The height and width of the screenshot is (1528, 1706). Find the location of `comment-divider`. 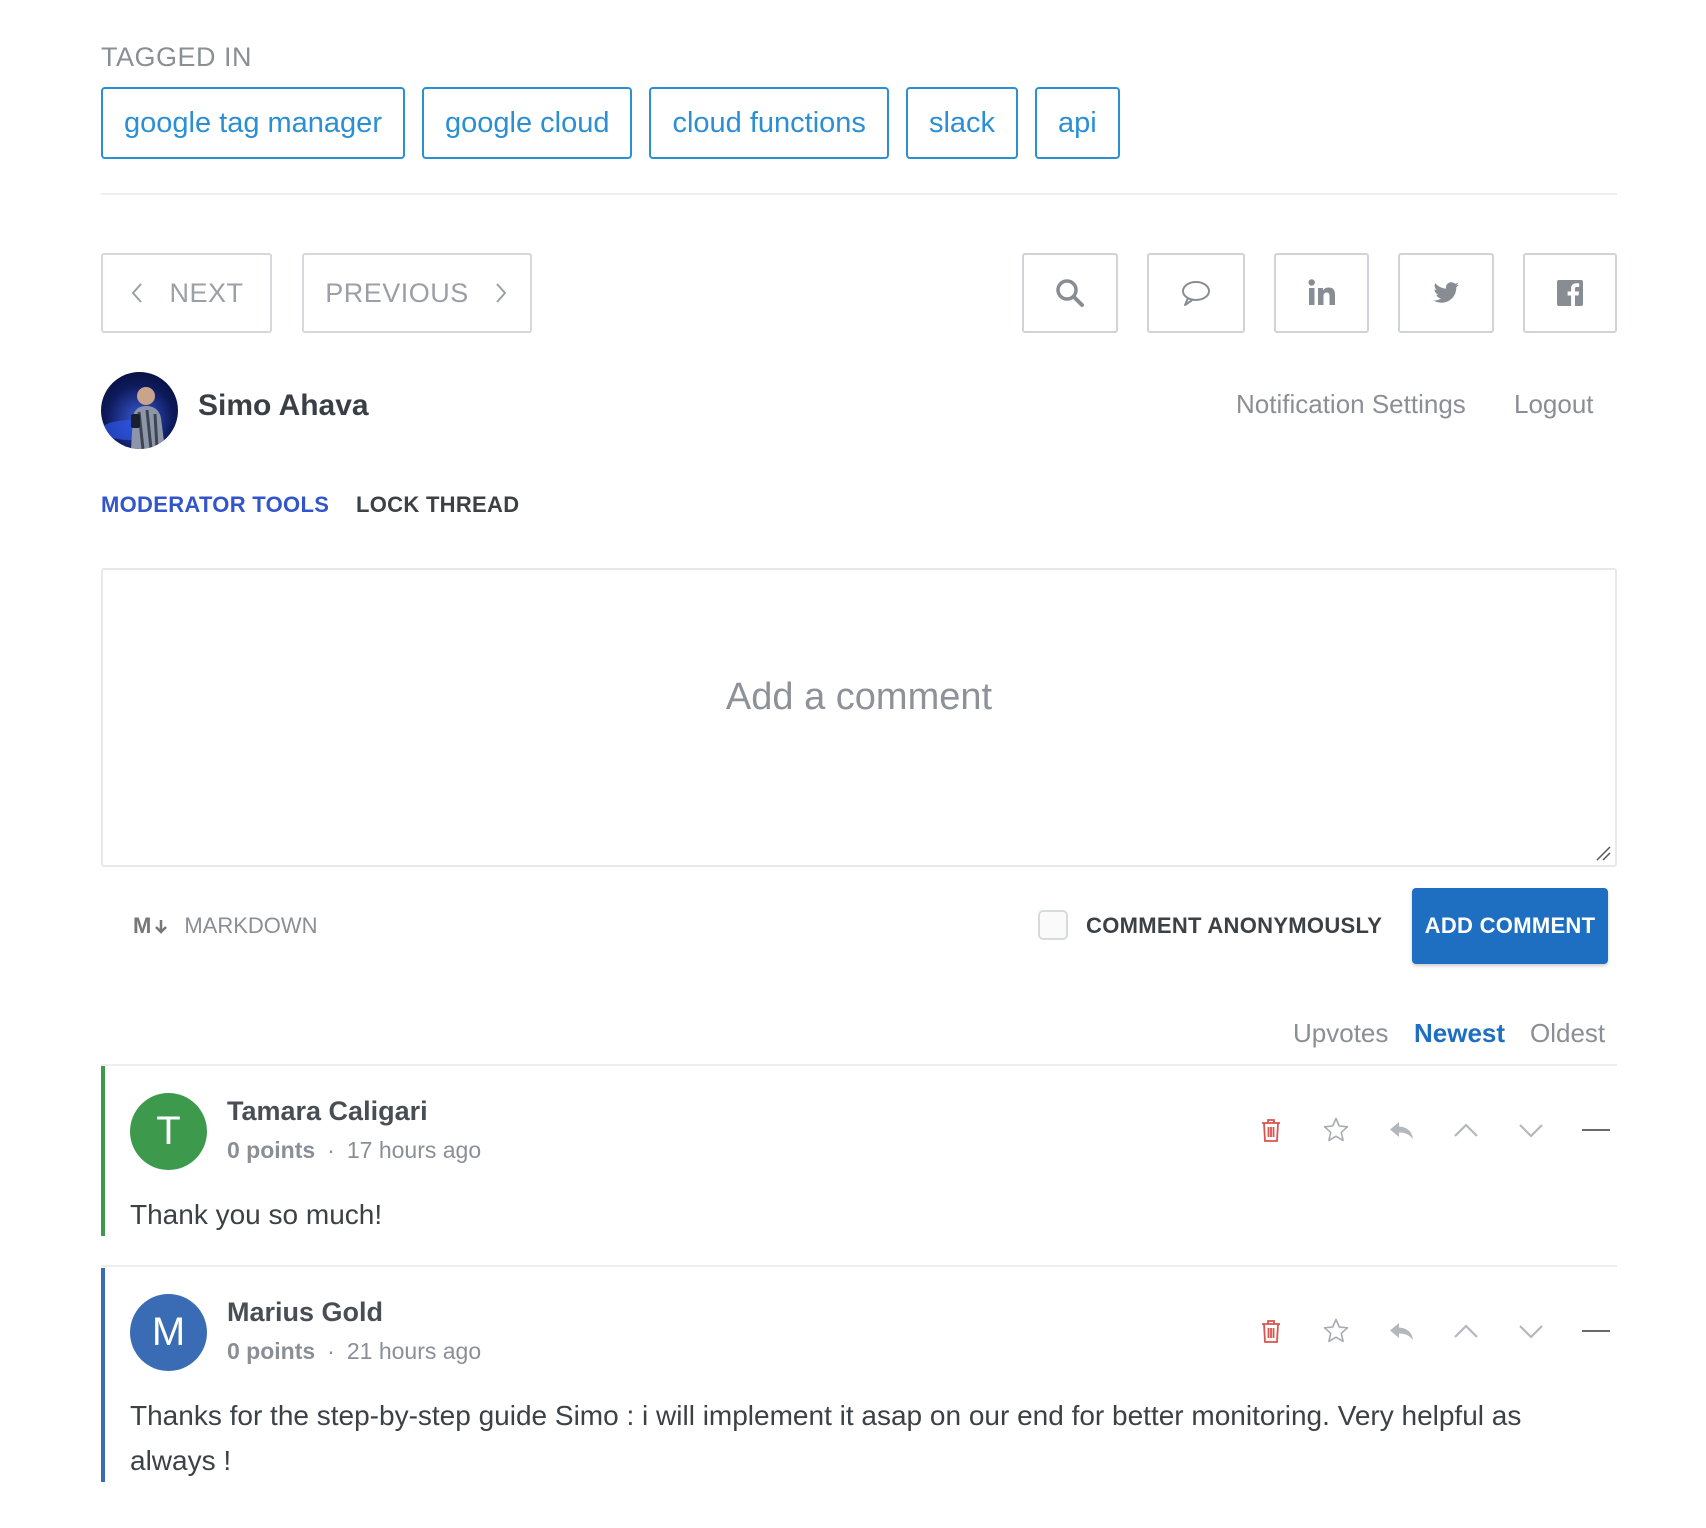

comment-divider is located at coordinates (859, 1266).